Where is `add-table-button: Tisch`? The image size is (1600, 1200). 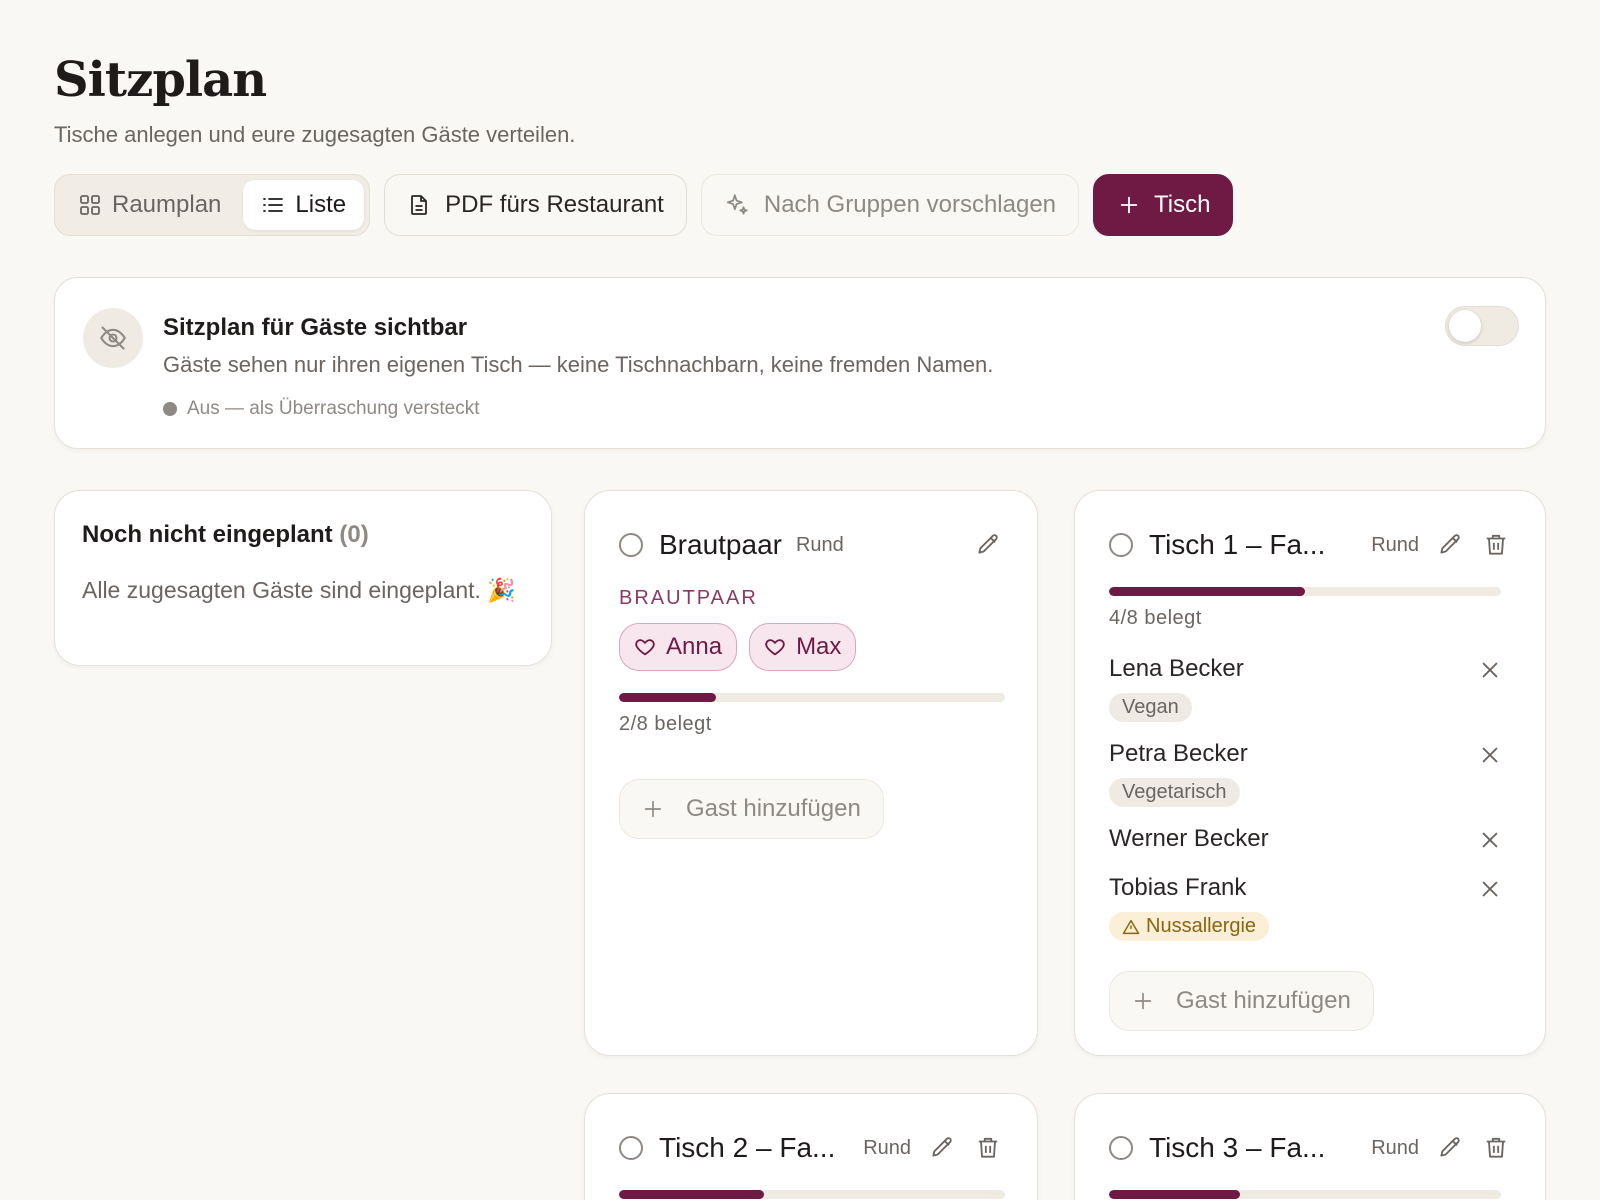 add-table-button: Tisch is located at coordinates (1163, 205).